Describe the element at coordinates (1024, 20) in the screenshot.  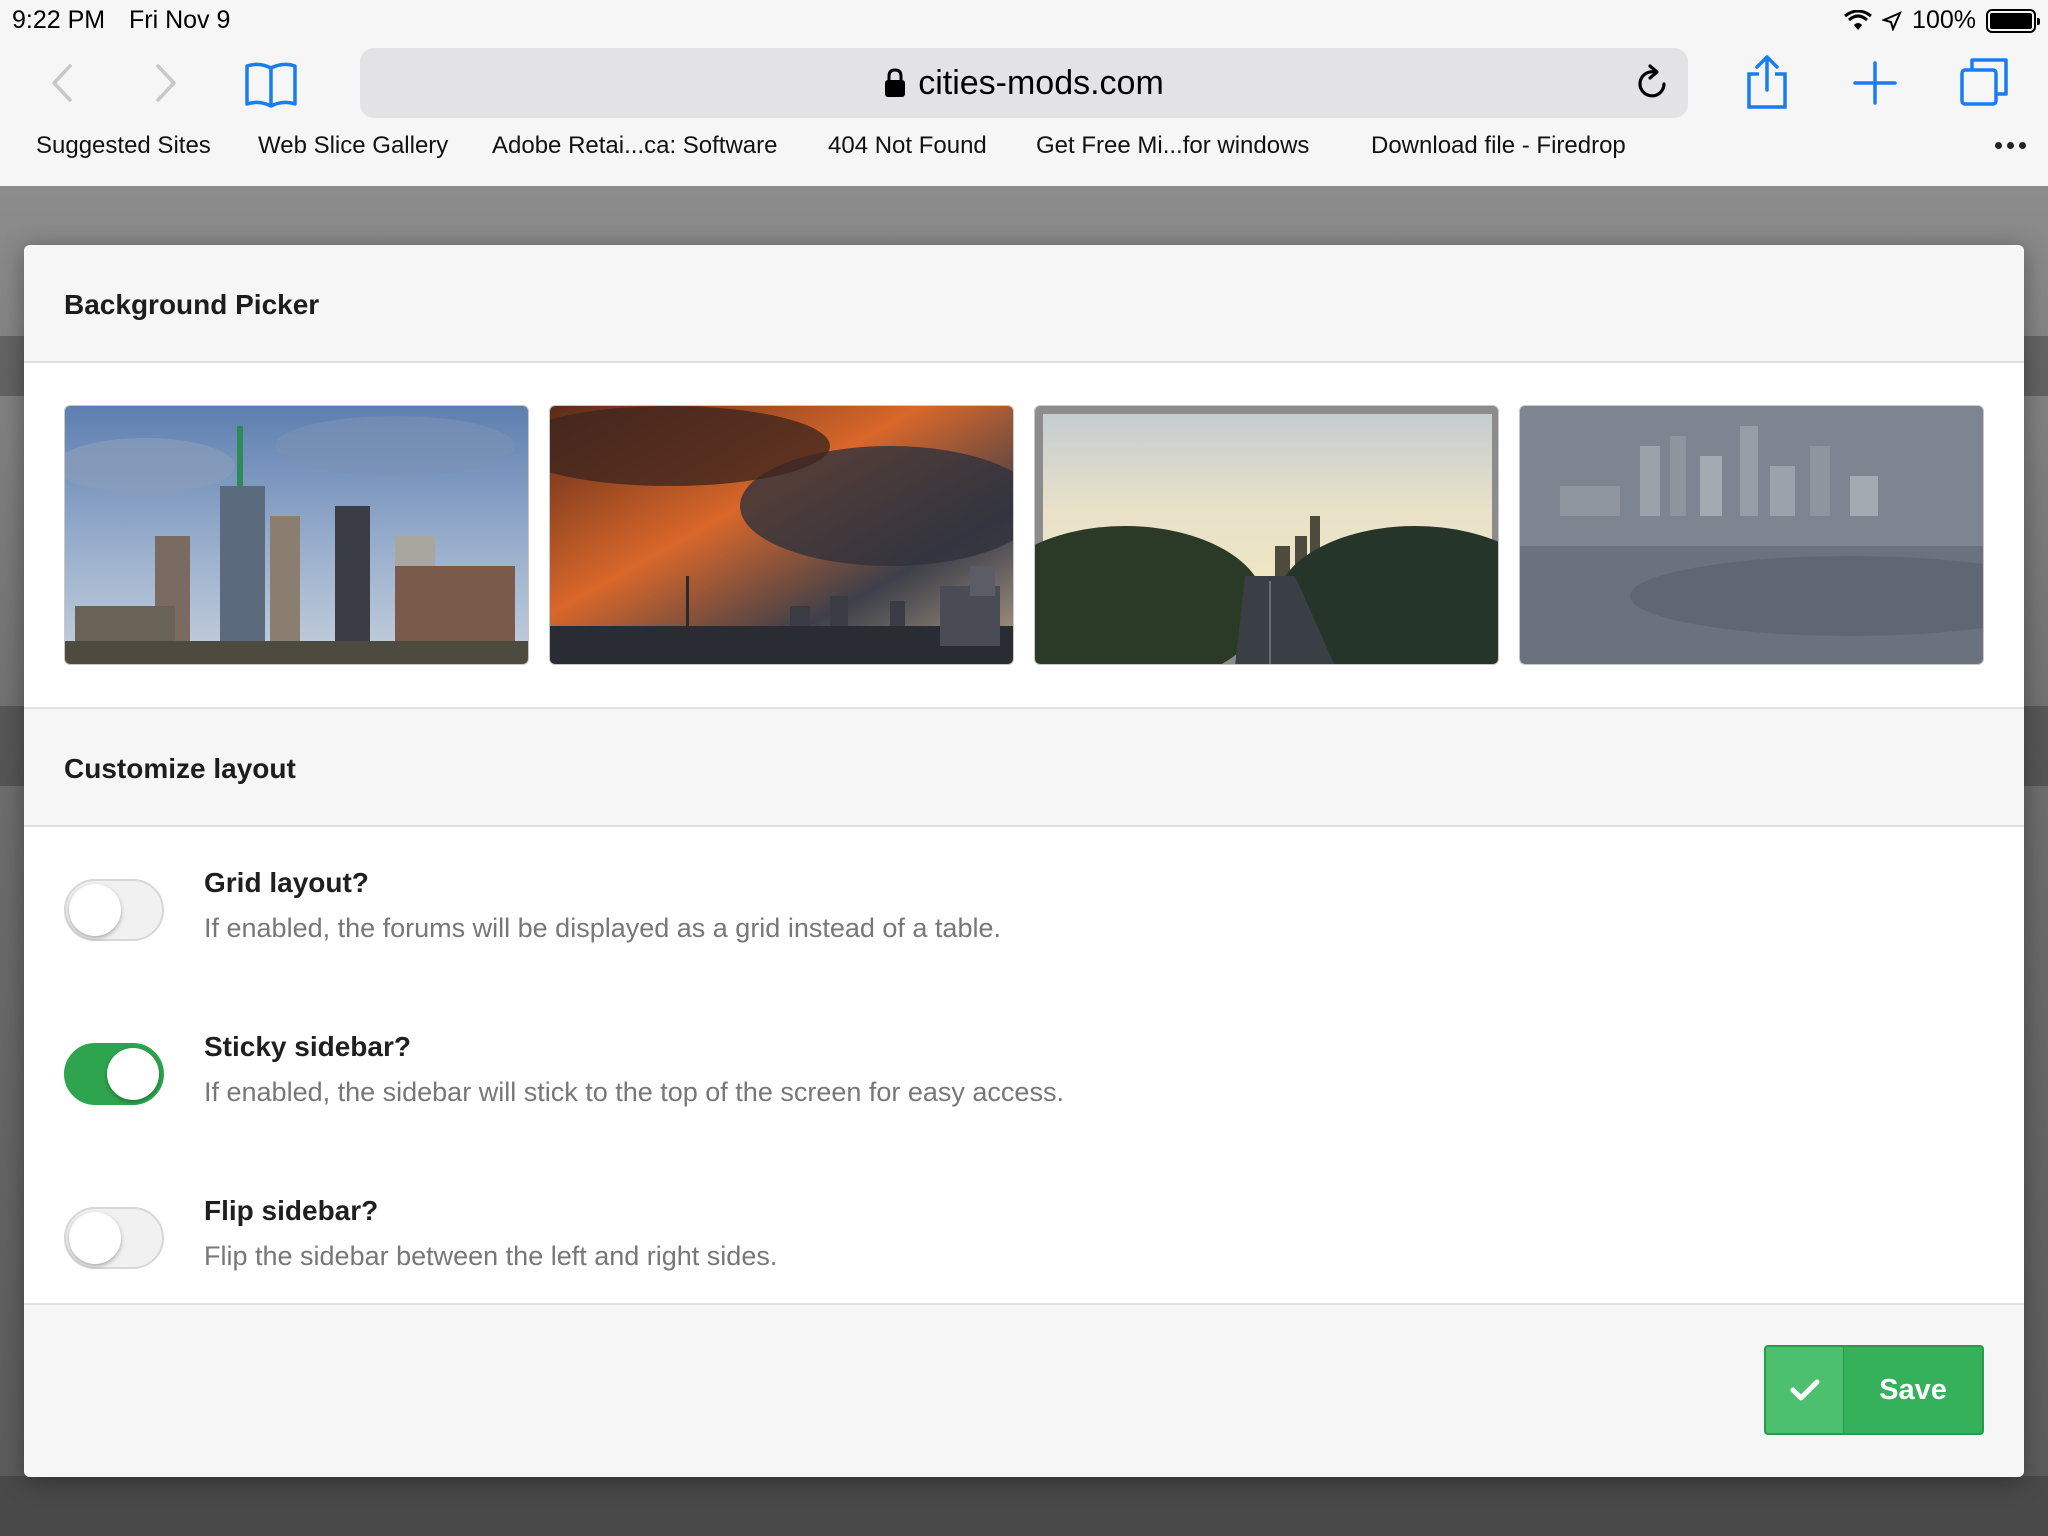
I see `status-bar: 9:22 PM Fri Nov 9 100%` at that location.